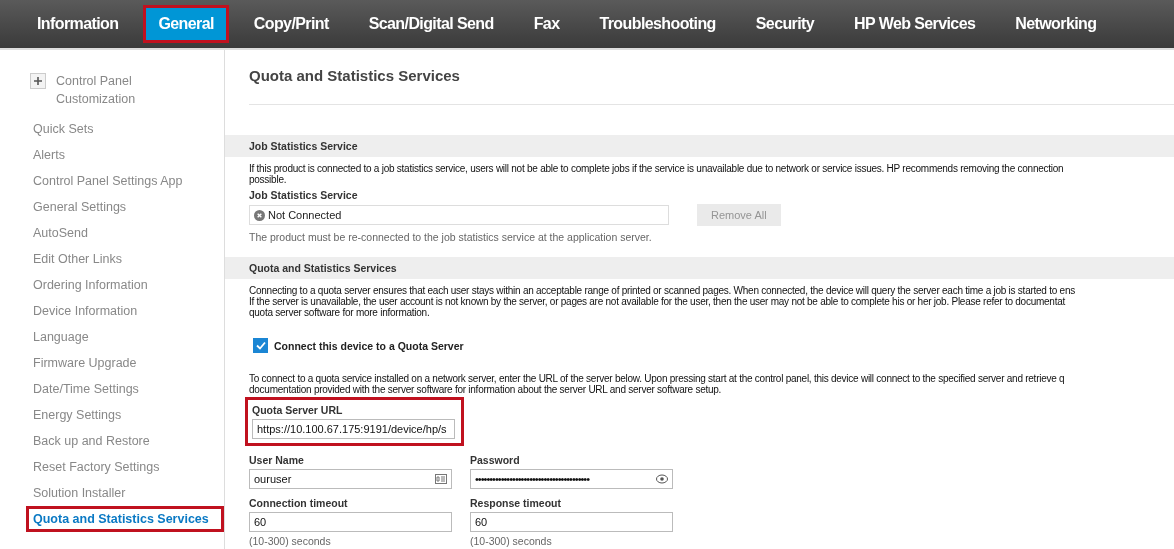  I want to click on instructions-text: To connect to a quota service installed on a network server, enter the URL of the server below. Upon pressing start at the control panel, this device will connect to the specified server and retrieve q documentation provided with the server software for information about the server URL and server software setup., so click(657, 384).